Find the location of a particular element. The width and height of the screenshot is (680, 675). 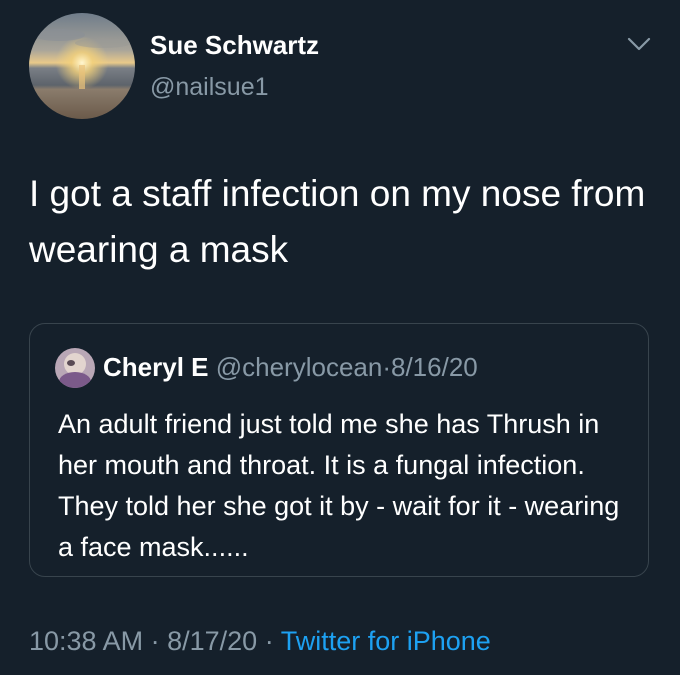

quoted-author-handle: @cherylocean is located at coordinates (299, 367).